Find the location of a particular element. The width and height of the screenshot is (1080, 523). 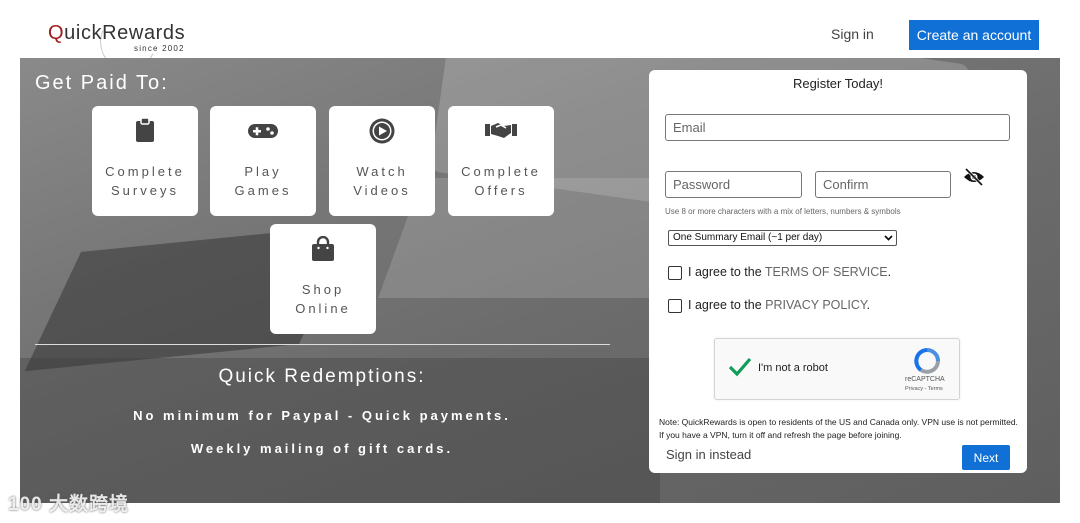

privacy-checkbox is located at coordinates (675, 306).